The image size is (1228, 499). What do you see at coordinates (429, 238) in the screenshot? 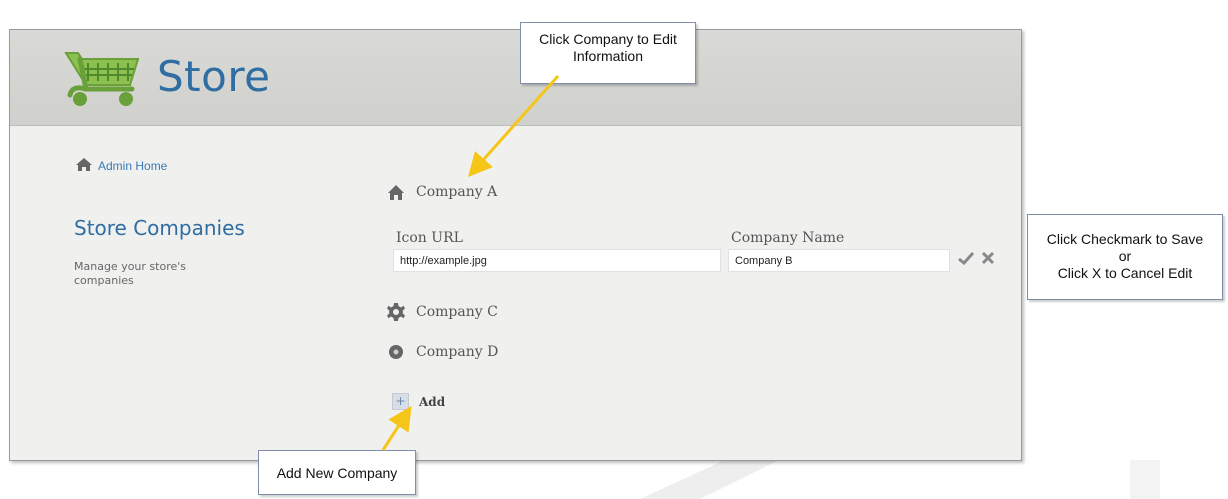
I see `icon-url-label: Icon URL` at bounding box center [429, 238].